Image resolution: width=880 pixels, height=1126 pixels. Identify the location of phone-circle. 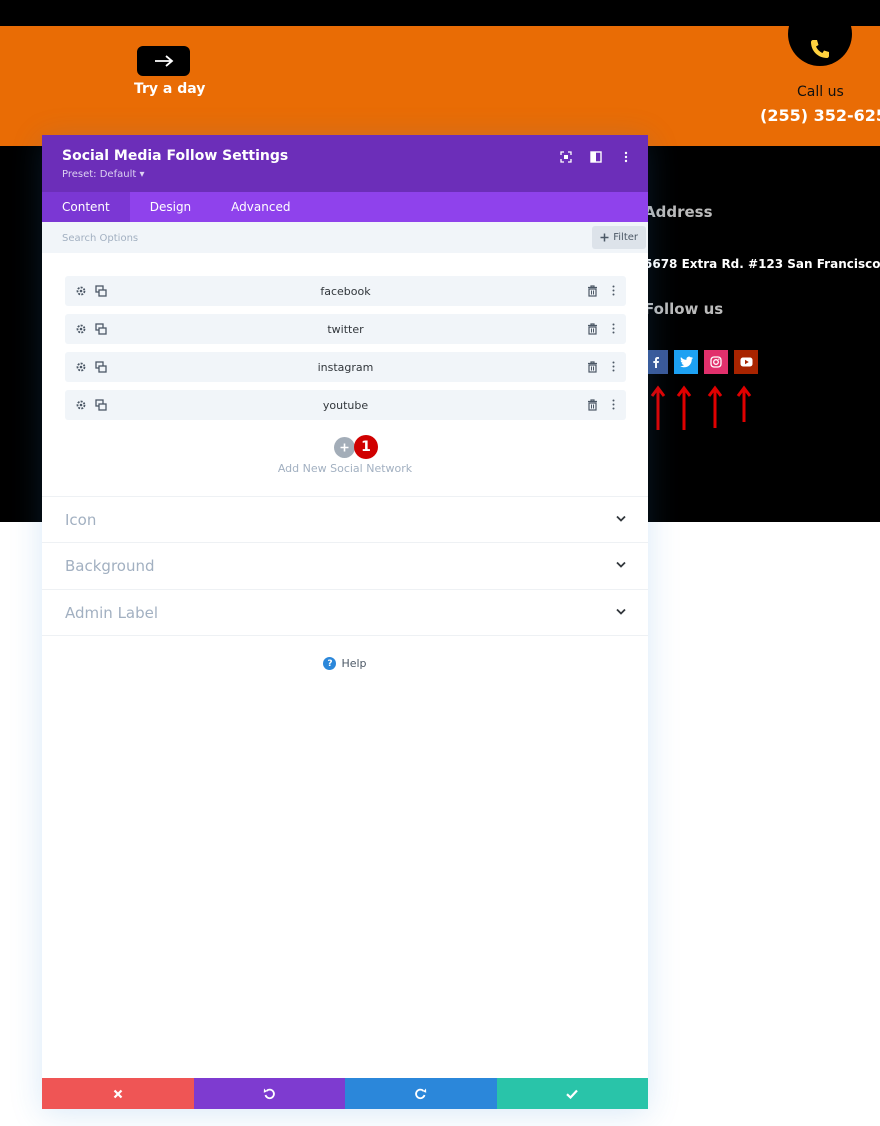
(820, 46).